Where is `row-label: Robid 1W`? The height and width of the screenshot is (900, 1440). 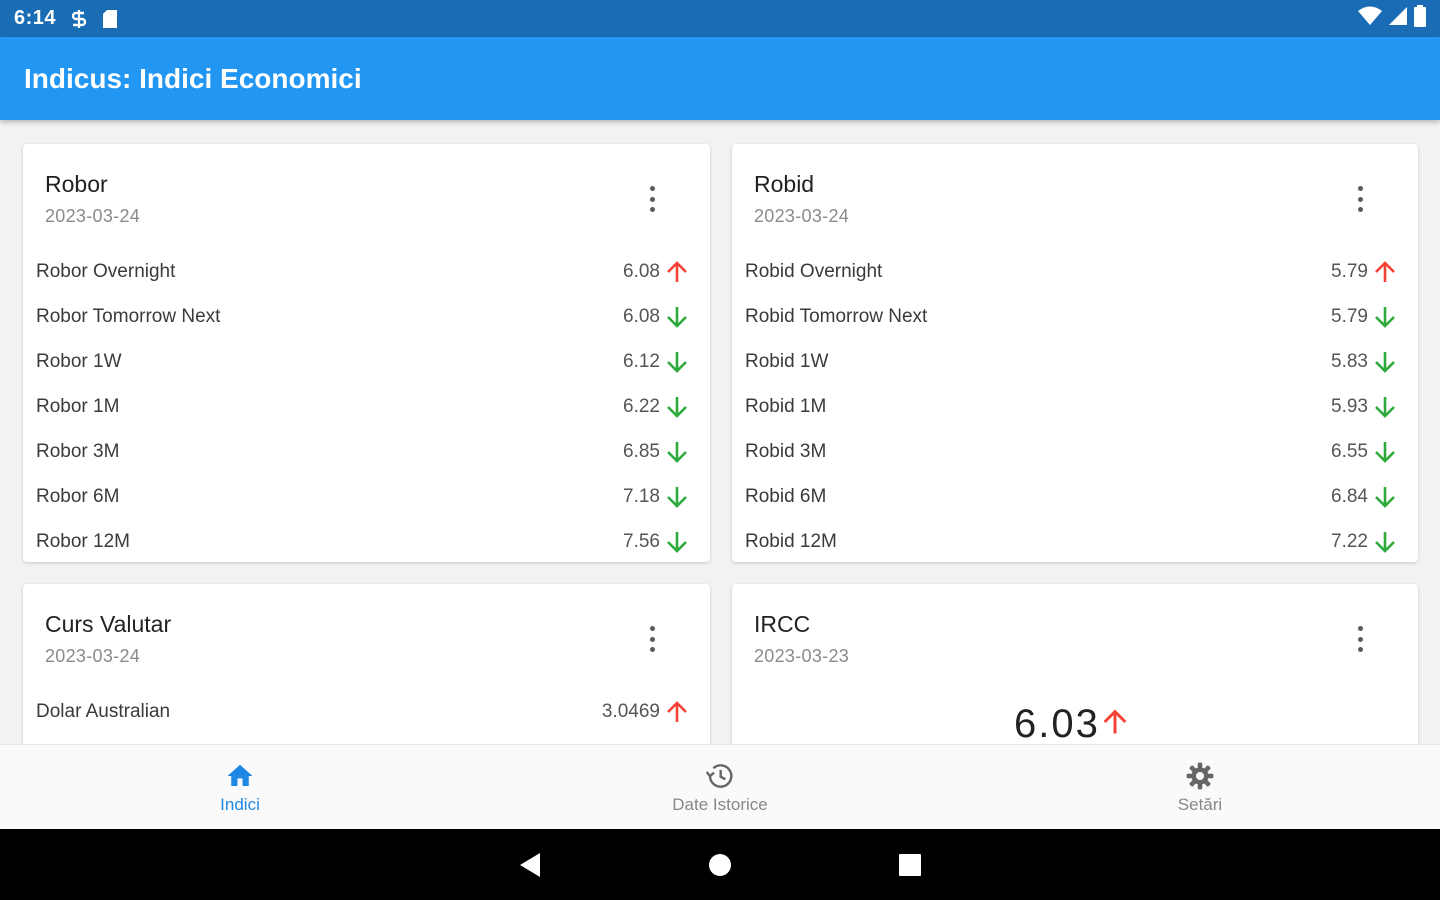 row-label: Robid 1W is located at coordinates (787, 361).